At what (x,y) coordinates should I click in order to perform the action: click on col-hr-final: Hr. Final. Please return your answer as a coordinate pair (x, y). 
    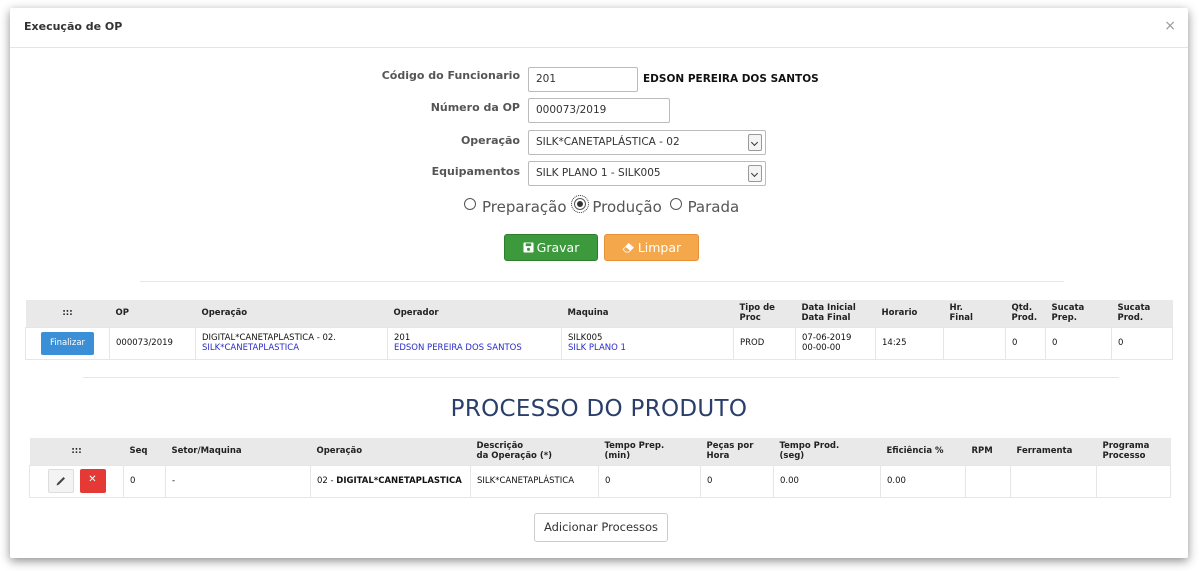
    Looking at the image, I should click on (974, 313).